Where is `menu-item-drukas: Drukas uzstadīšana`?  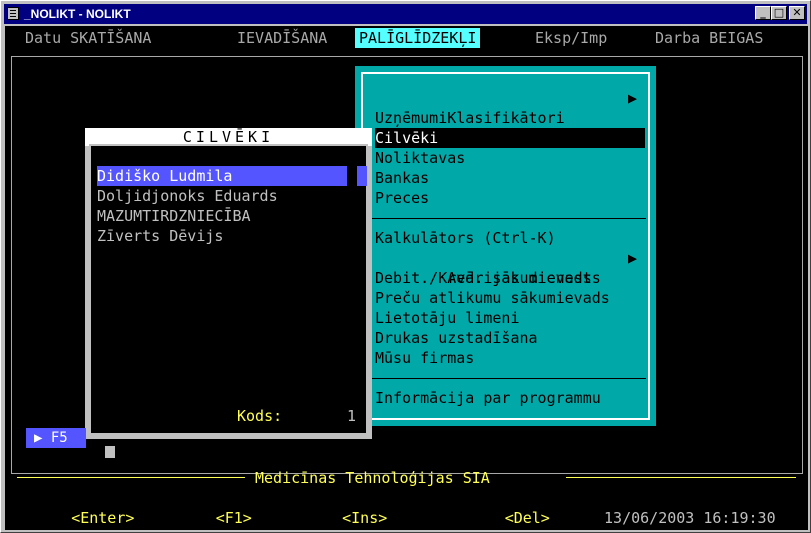
menu-item-drukas: Drukas uzstadīšana is located at coordinates (510, 338).